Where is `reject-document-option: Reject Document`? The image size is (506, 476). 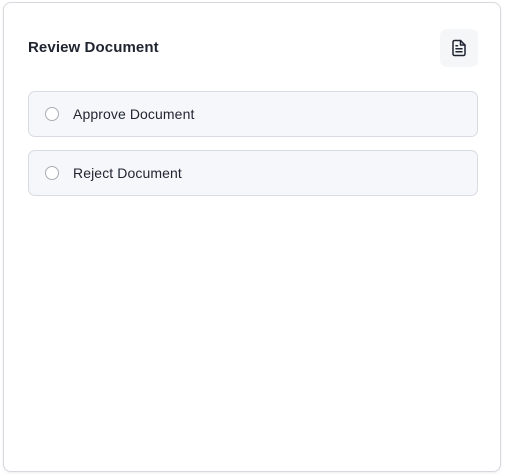
reject-document-option: Reject Document is located at coordinates (253, 173).